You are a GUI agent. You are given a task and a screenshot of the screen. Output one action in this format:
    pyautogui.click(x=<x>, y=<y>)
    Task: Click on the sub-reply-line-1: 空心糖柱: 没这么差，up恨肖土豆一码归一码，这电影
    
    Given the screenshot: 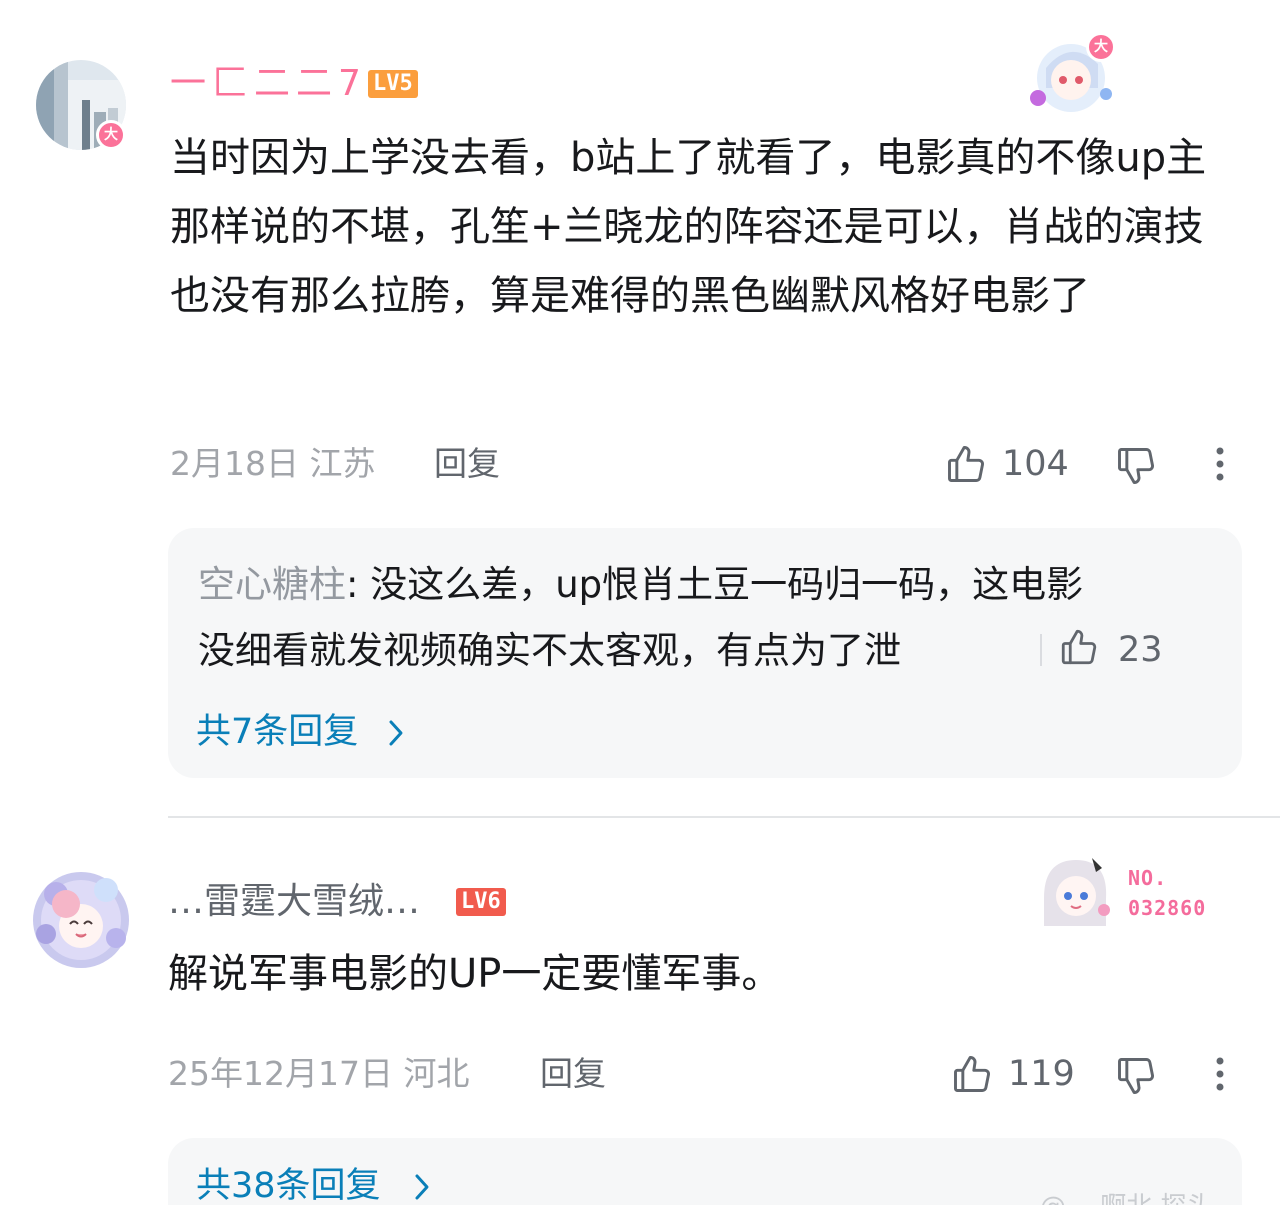 What is the action you would take?
    pyautogui.click(x=640, y=584)
    